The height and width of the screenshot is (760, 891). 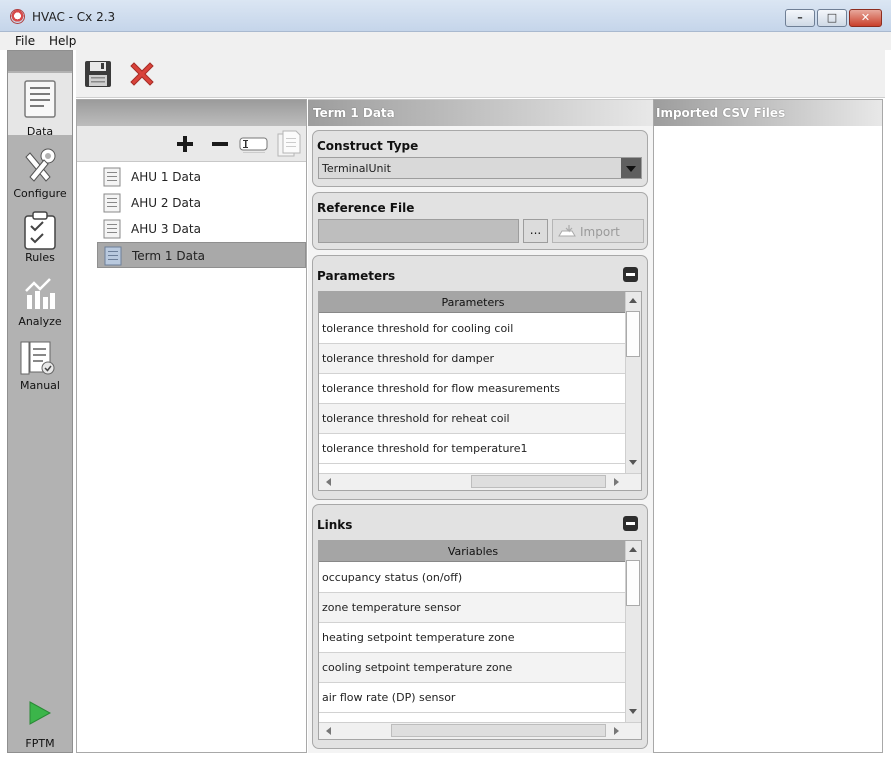 What do you see at coordinates (480, 113) in the screenshot?
I see `term-data-header: Term 1 Data` at bounding box center [480, 113].